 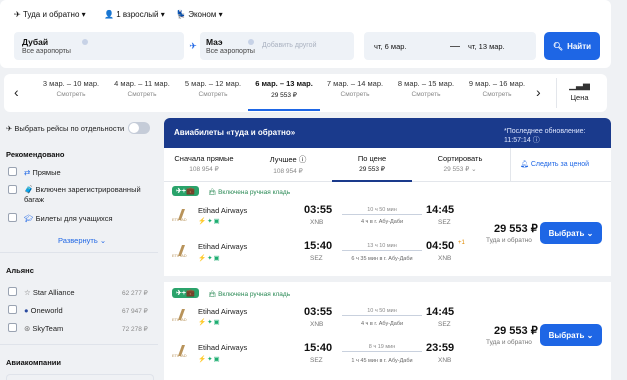 I want to click on date-option-selected: 6 мар. – 13 мар. 29 553 ₽, so click(x=284, y=89).